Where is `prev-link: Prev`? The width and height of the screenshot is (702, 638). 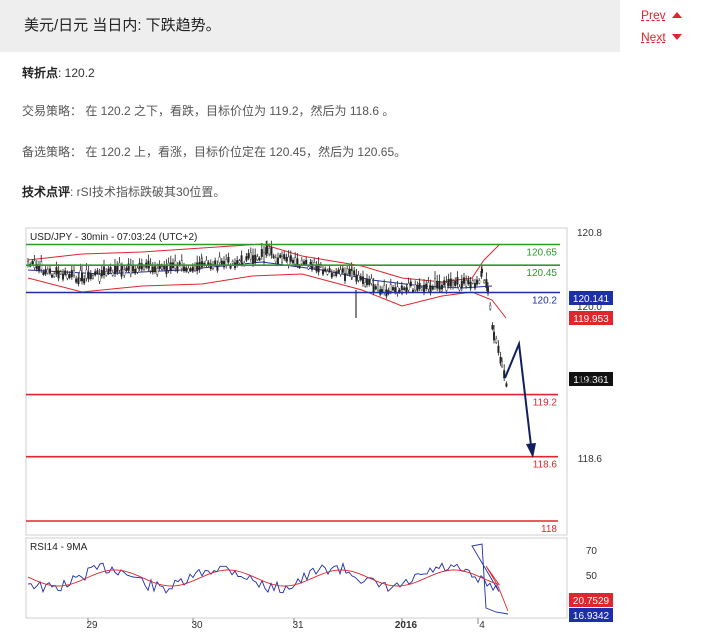
prev-link: Prev is located at coordinates (661, 15).